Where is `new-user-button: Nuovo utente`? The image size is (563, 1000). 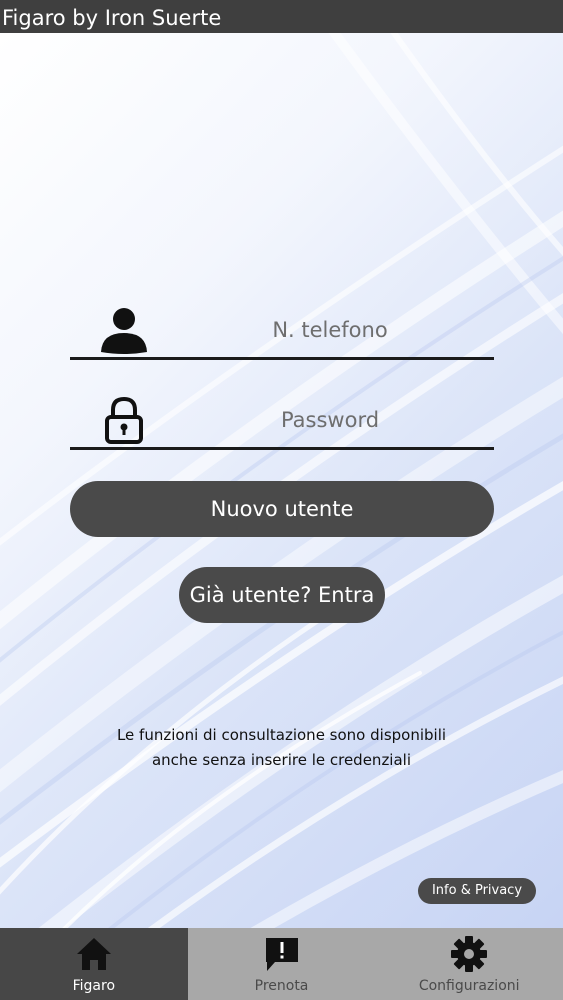 new-user-button: Nuovo utente is located at coordinates (282, 509).